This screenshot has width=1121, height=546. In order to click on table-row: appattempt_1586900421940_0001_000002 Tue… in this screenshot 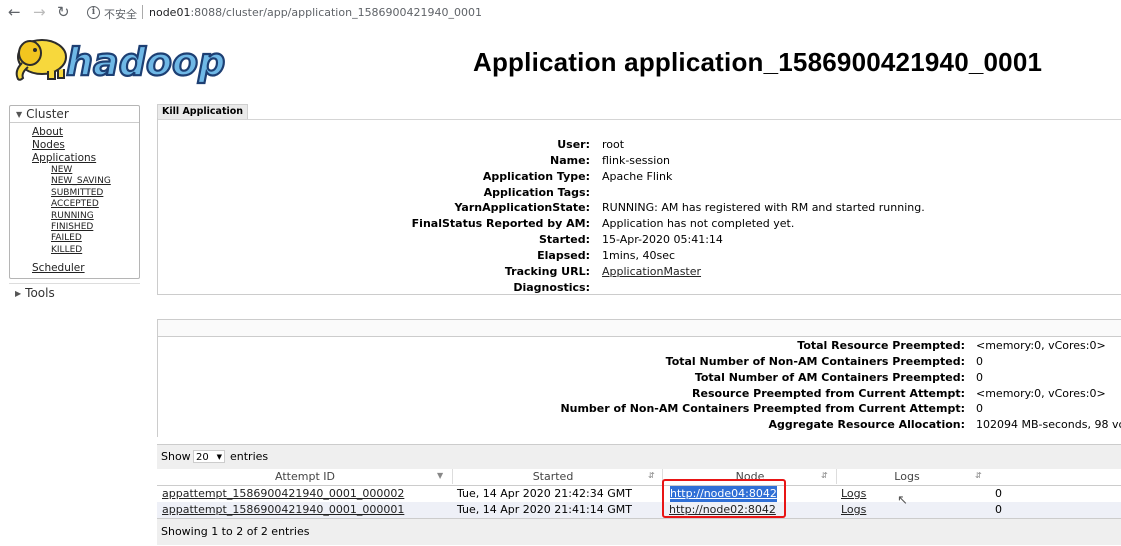, I will do `click(639, 494)`.